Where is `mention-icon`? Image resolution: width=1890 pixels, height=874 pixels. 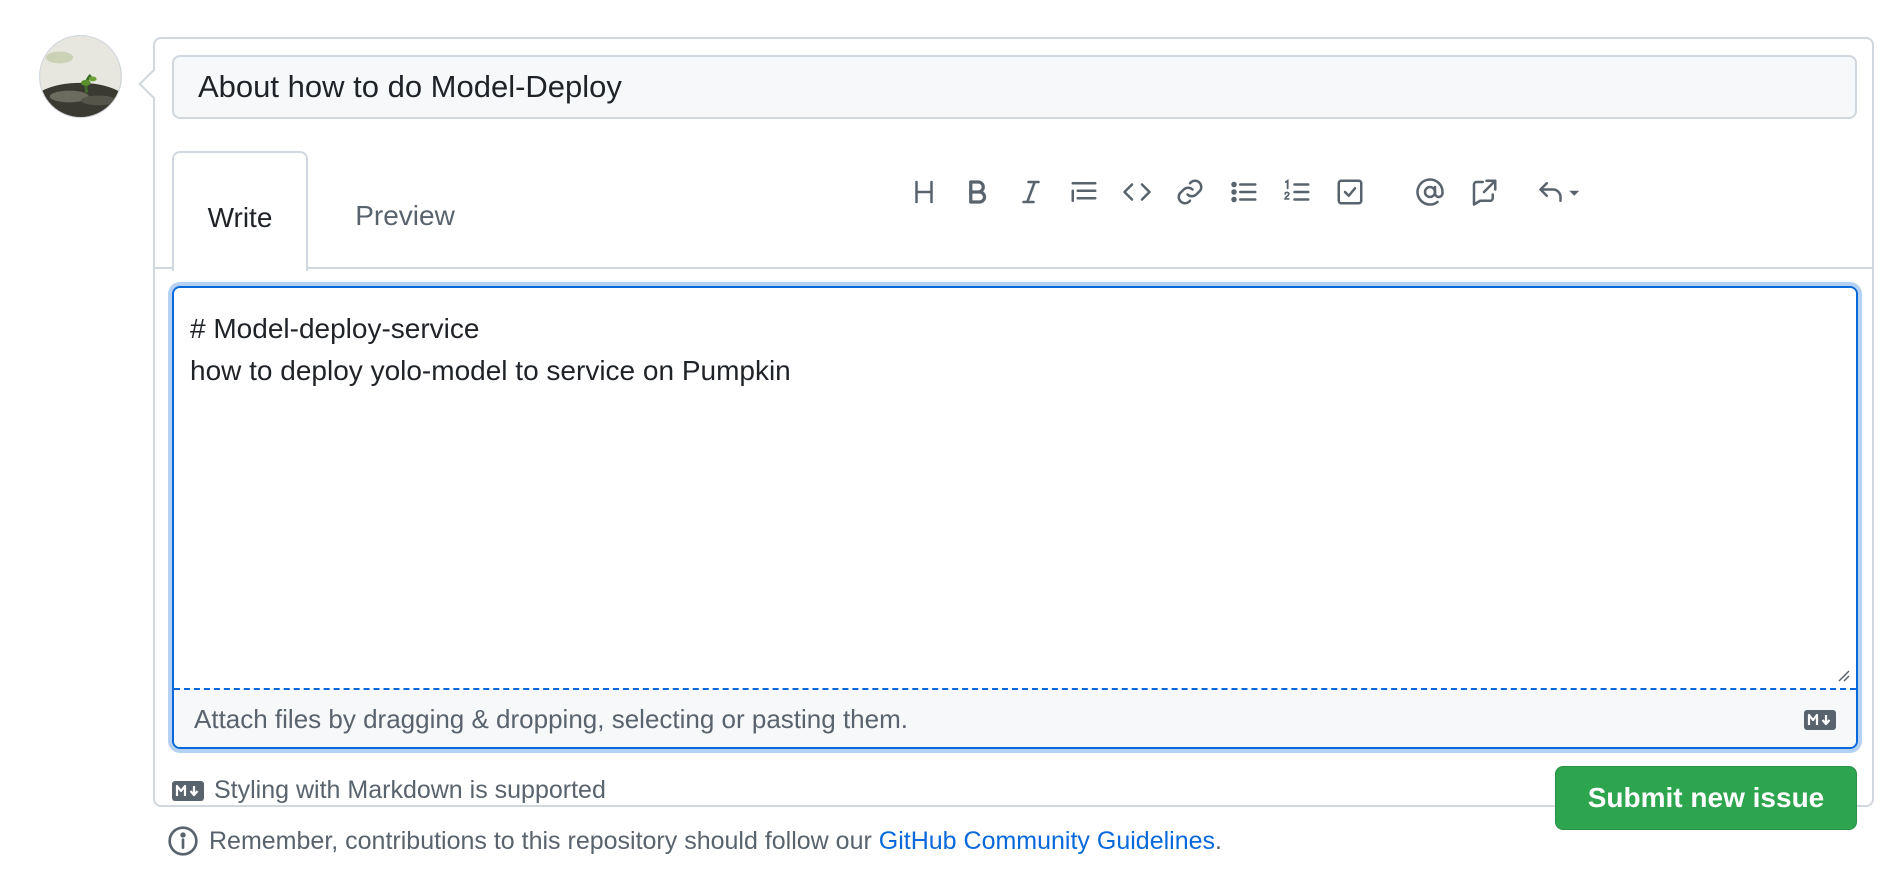
mention-icon is located at coordinates (1430, 192).